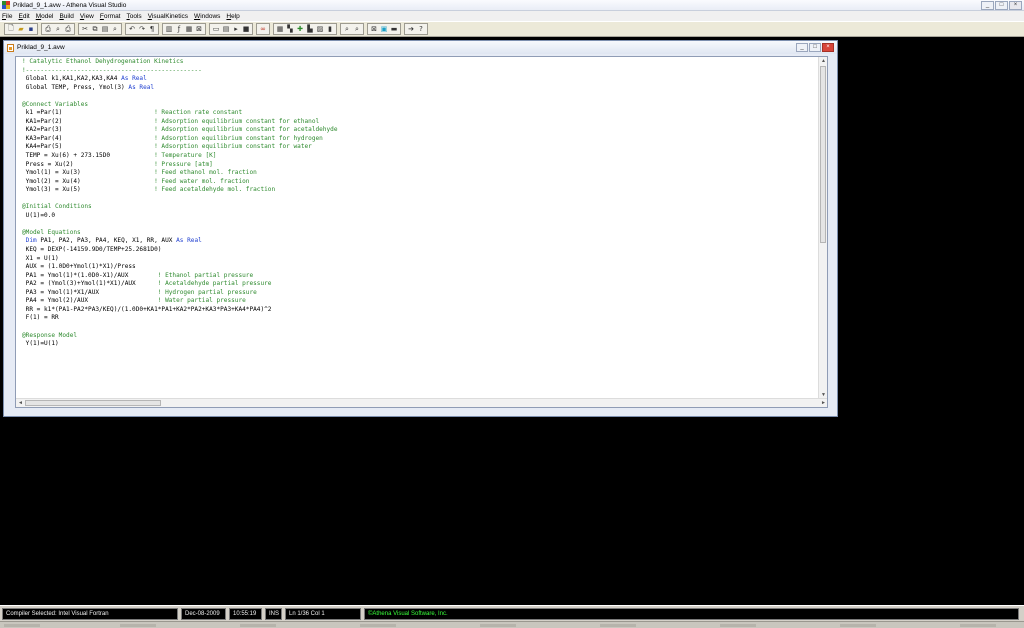  What do you see at coordinates (95, 29) in the screenshot?
I see `copy-icon: ⧉` at bounding box center [95, 29].